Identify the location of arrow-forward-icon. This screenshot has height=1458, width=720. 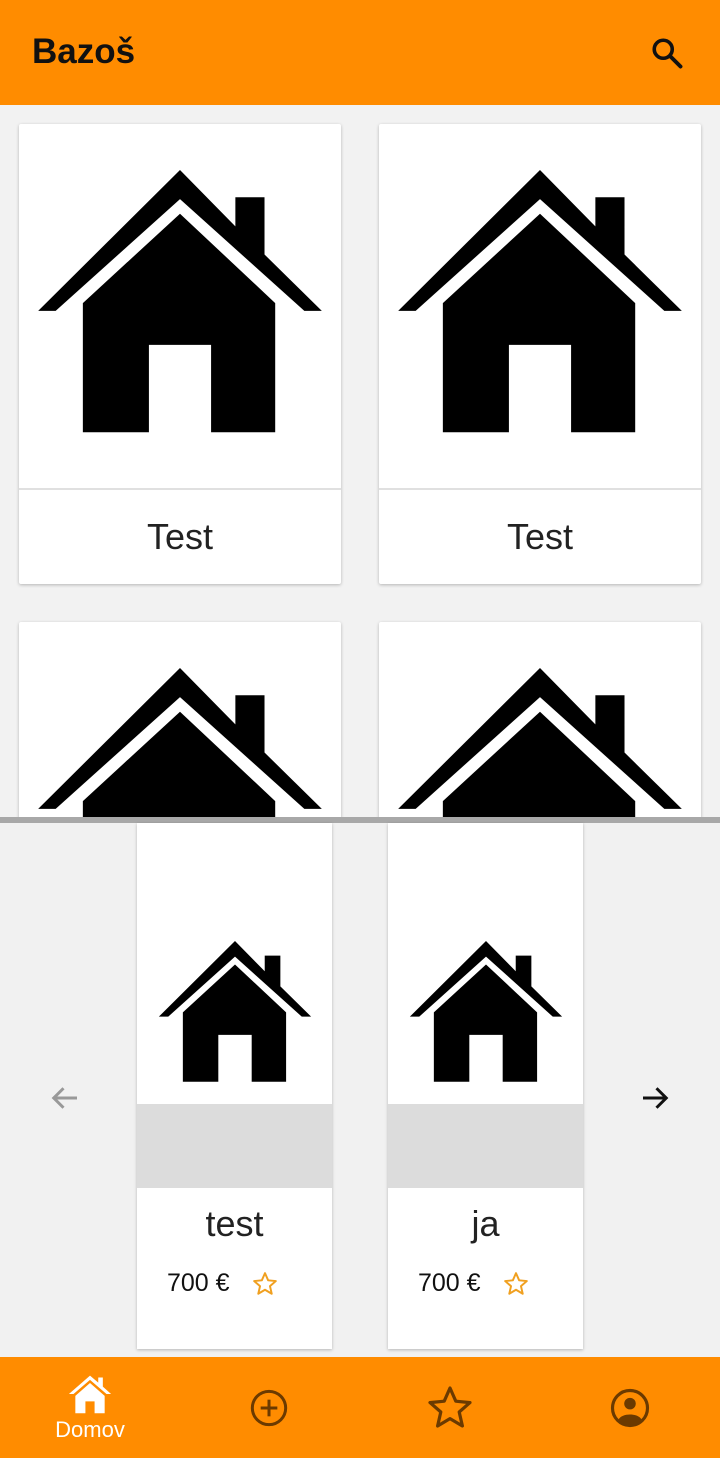
(656, 1098).